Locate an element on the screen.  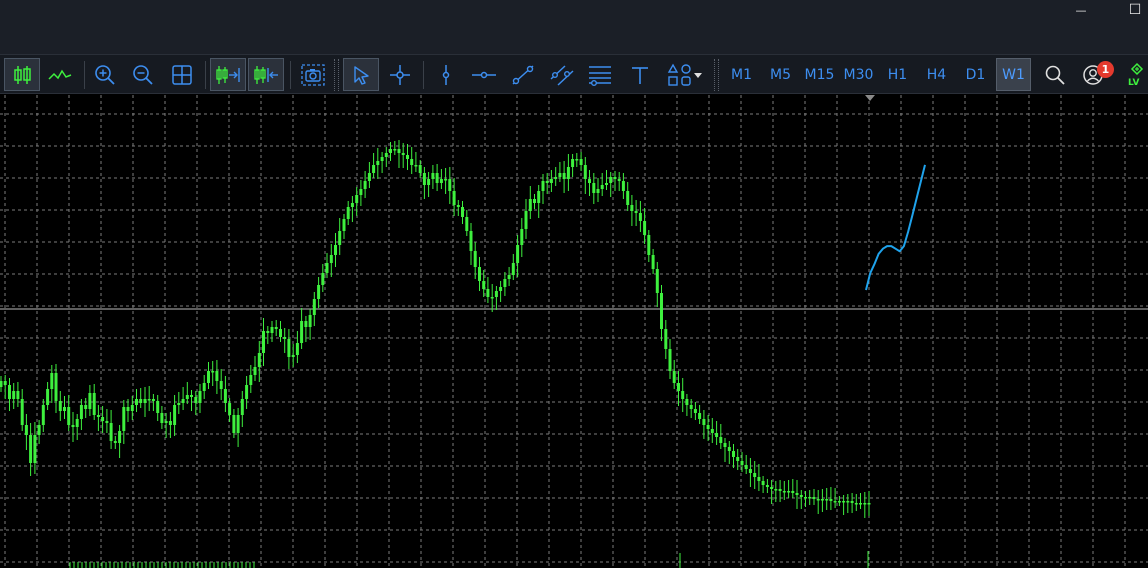
trend-line-button is located at coordinates (523, 74).